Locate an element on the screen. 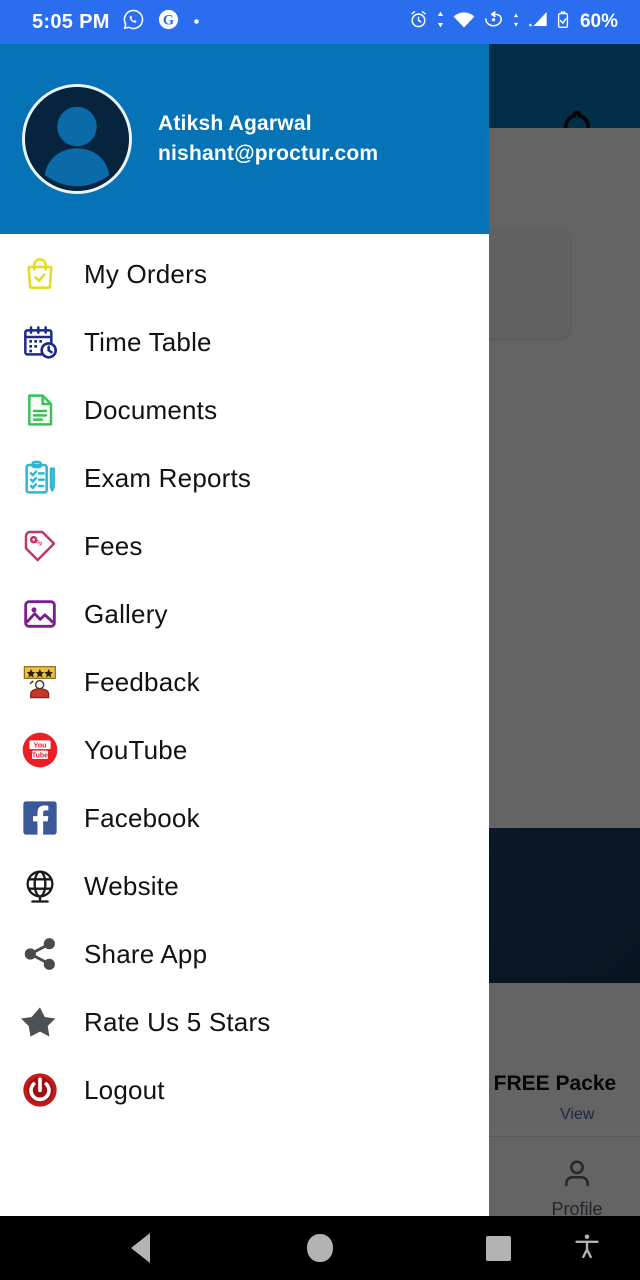 This screenshot has width=640, height=1280. menu-item-label: Website is located at coordinates (131, 885).